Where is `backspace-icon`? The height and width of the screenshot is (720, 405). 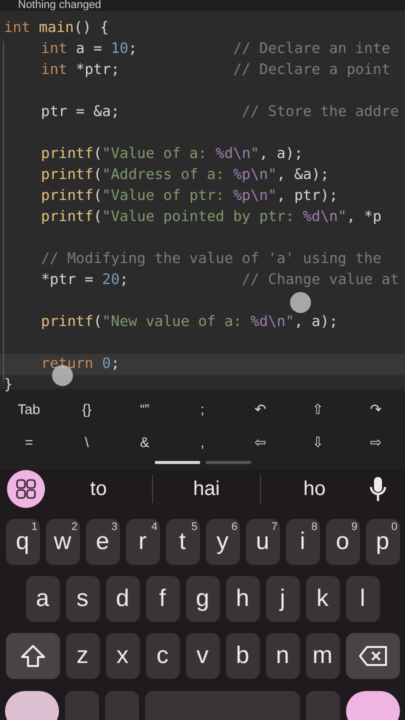
backspace-icon is located at coordinates (373, 656).